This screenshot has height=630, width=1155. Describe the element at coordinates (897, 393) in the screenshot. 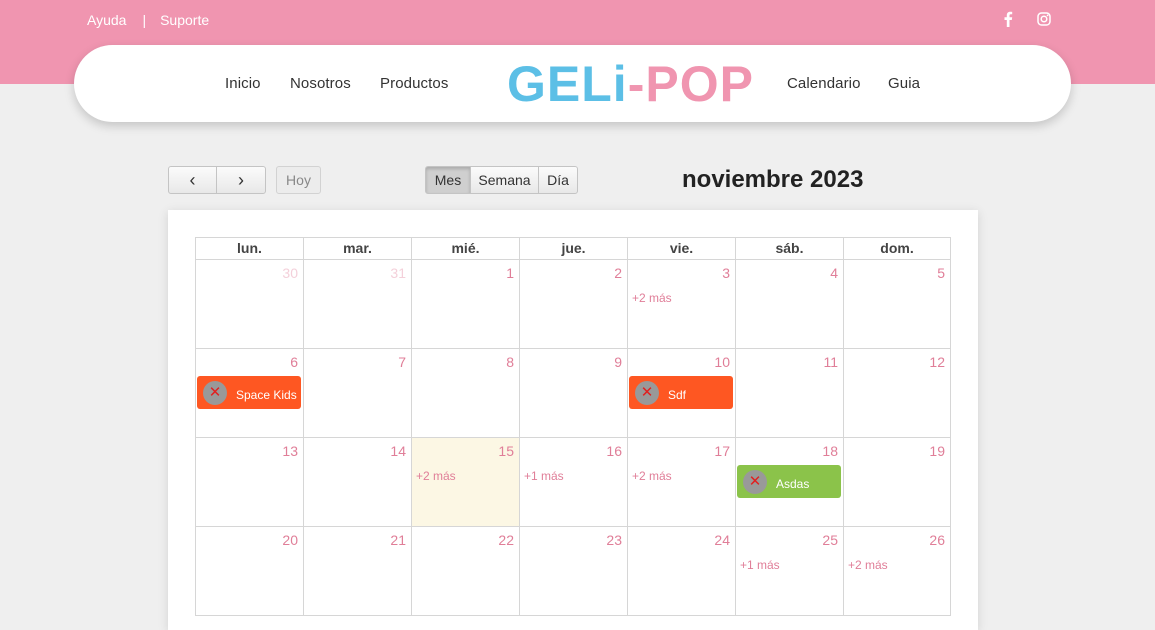

I see `day-cell: 12` at that location.